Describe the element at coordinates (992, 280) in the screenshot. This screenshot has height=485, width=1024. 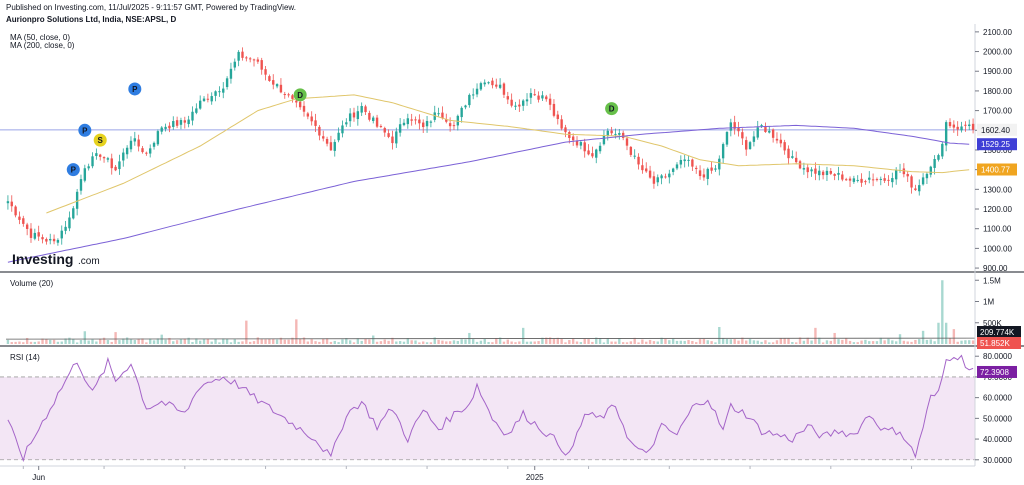
I see `volume-tick-label: 1.5M` at that location.